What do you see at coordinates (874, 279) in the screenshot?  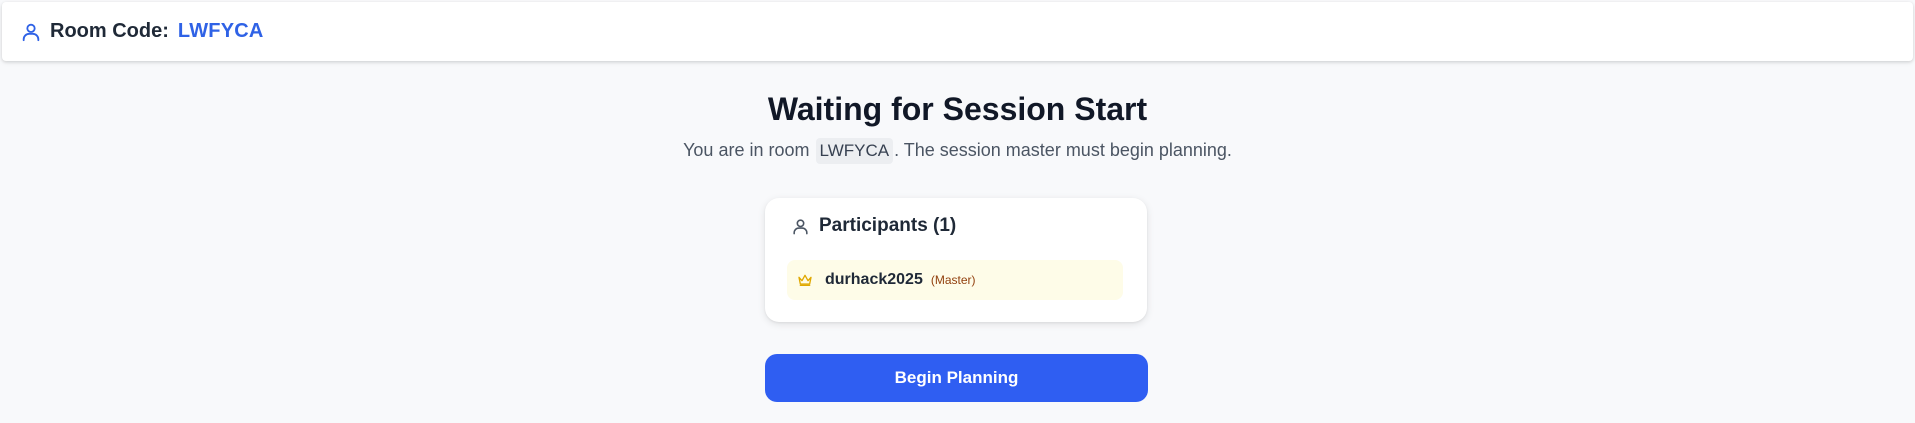 I see `participant-name: durhack2025` at bounding box center [874, 279].